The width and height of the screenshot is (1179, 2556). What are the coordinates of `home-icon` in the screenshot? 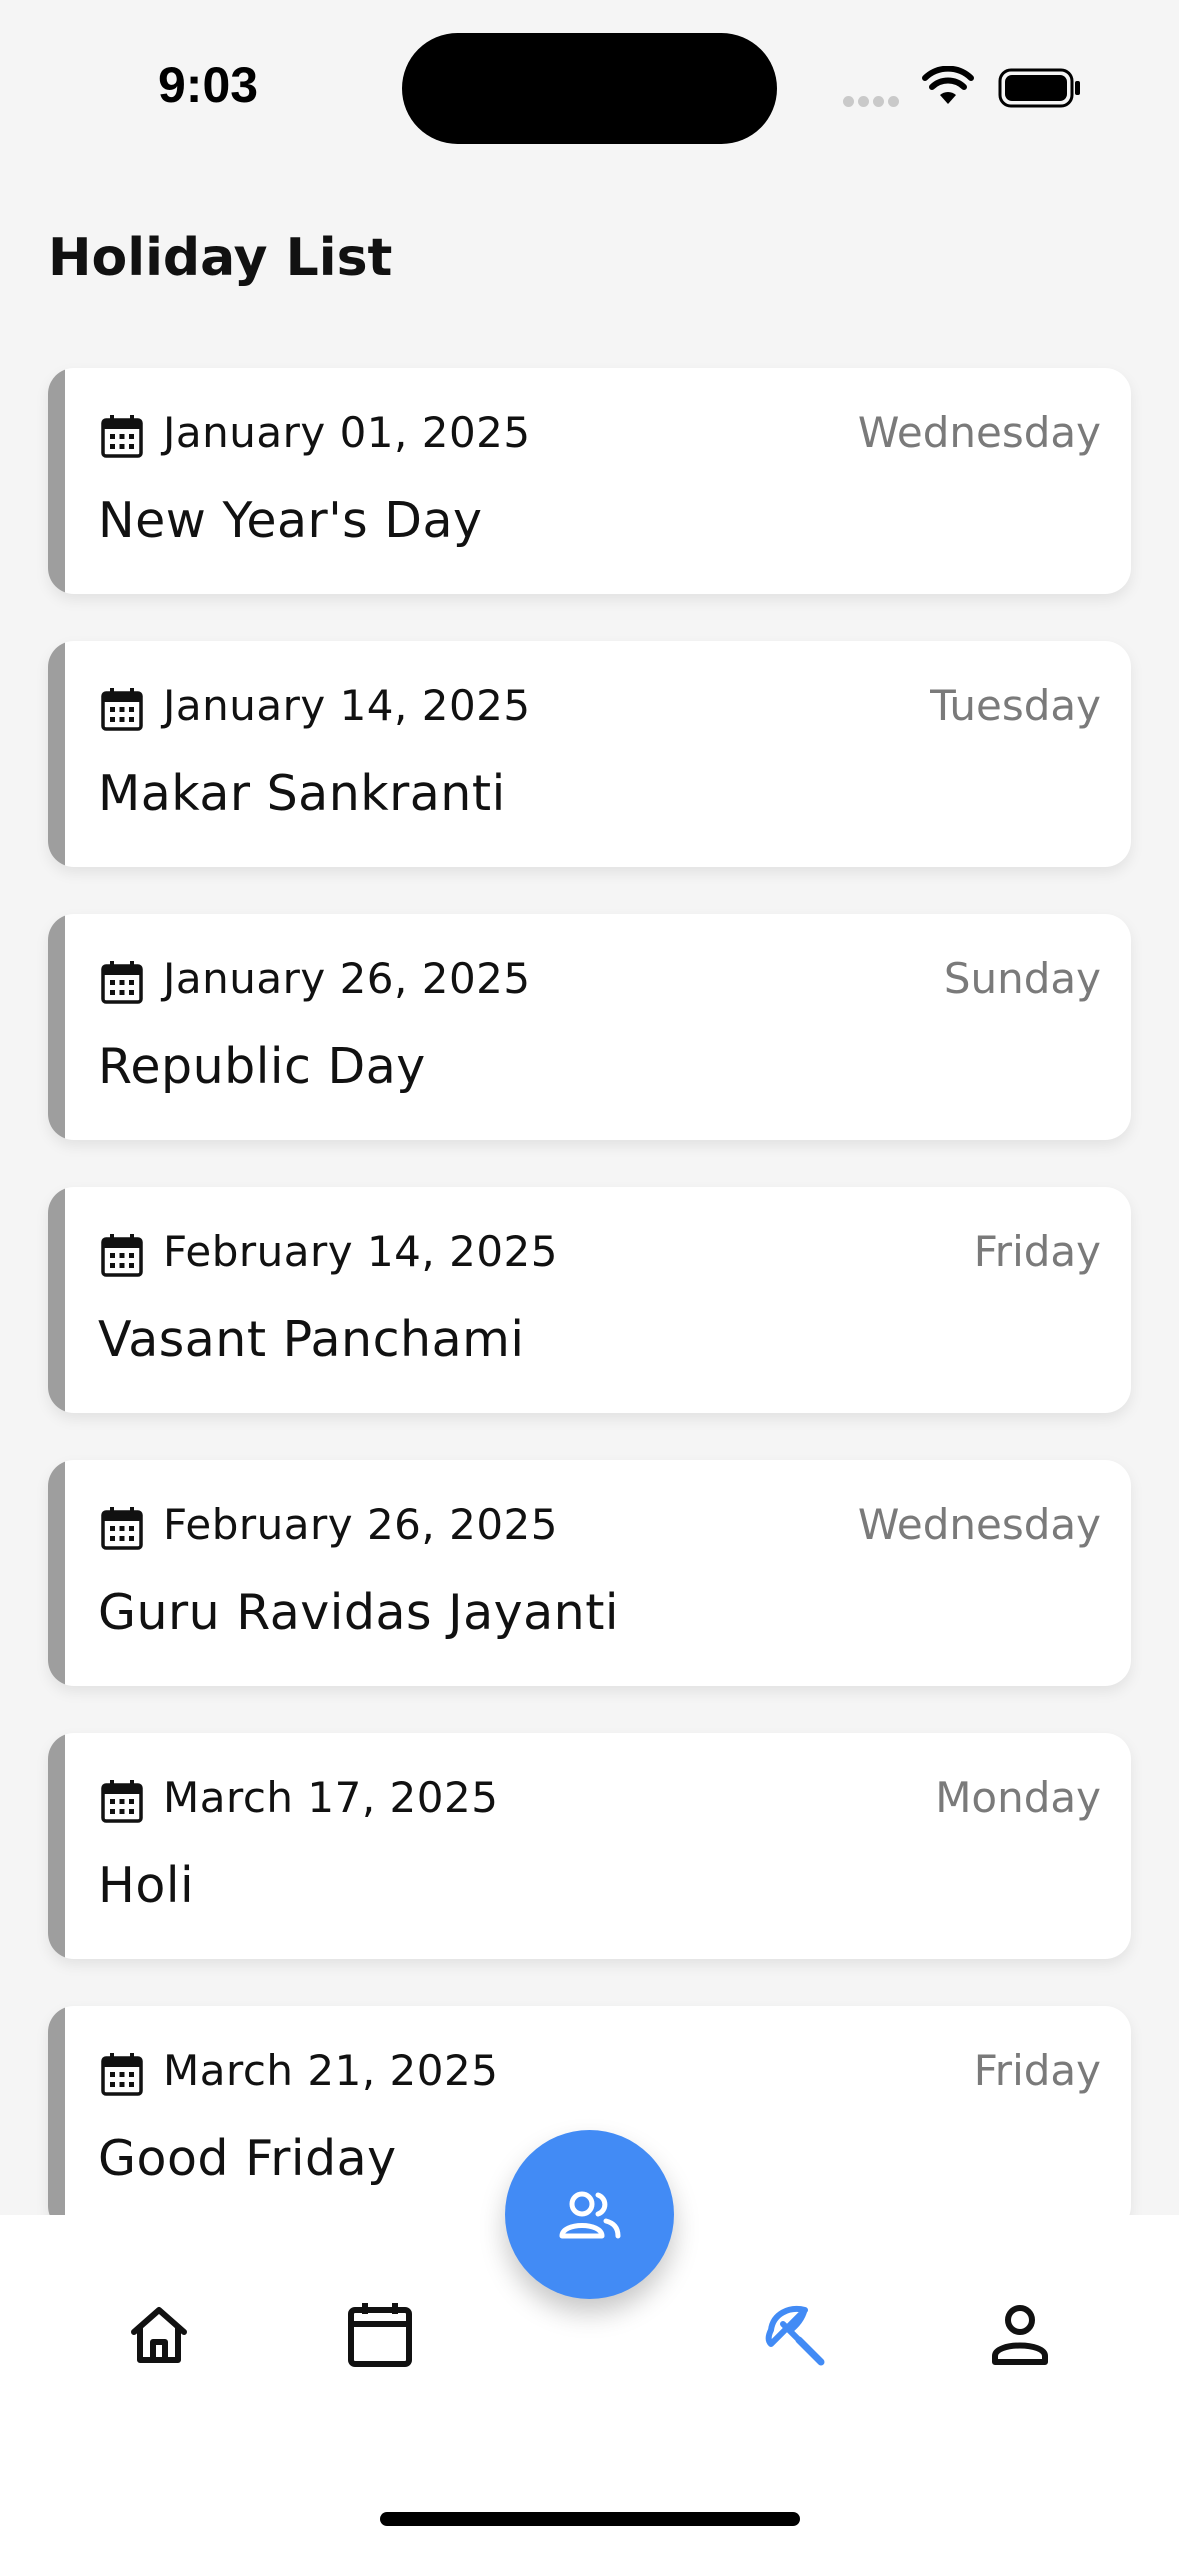 It's located at (159, 2335).